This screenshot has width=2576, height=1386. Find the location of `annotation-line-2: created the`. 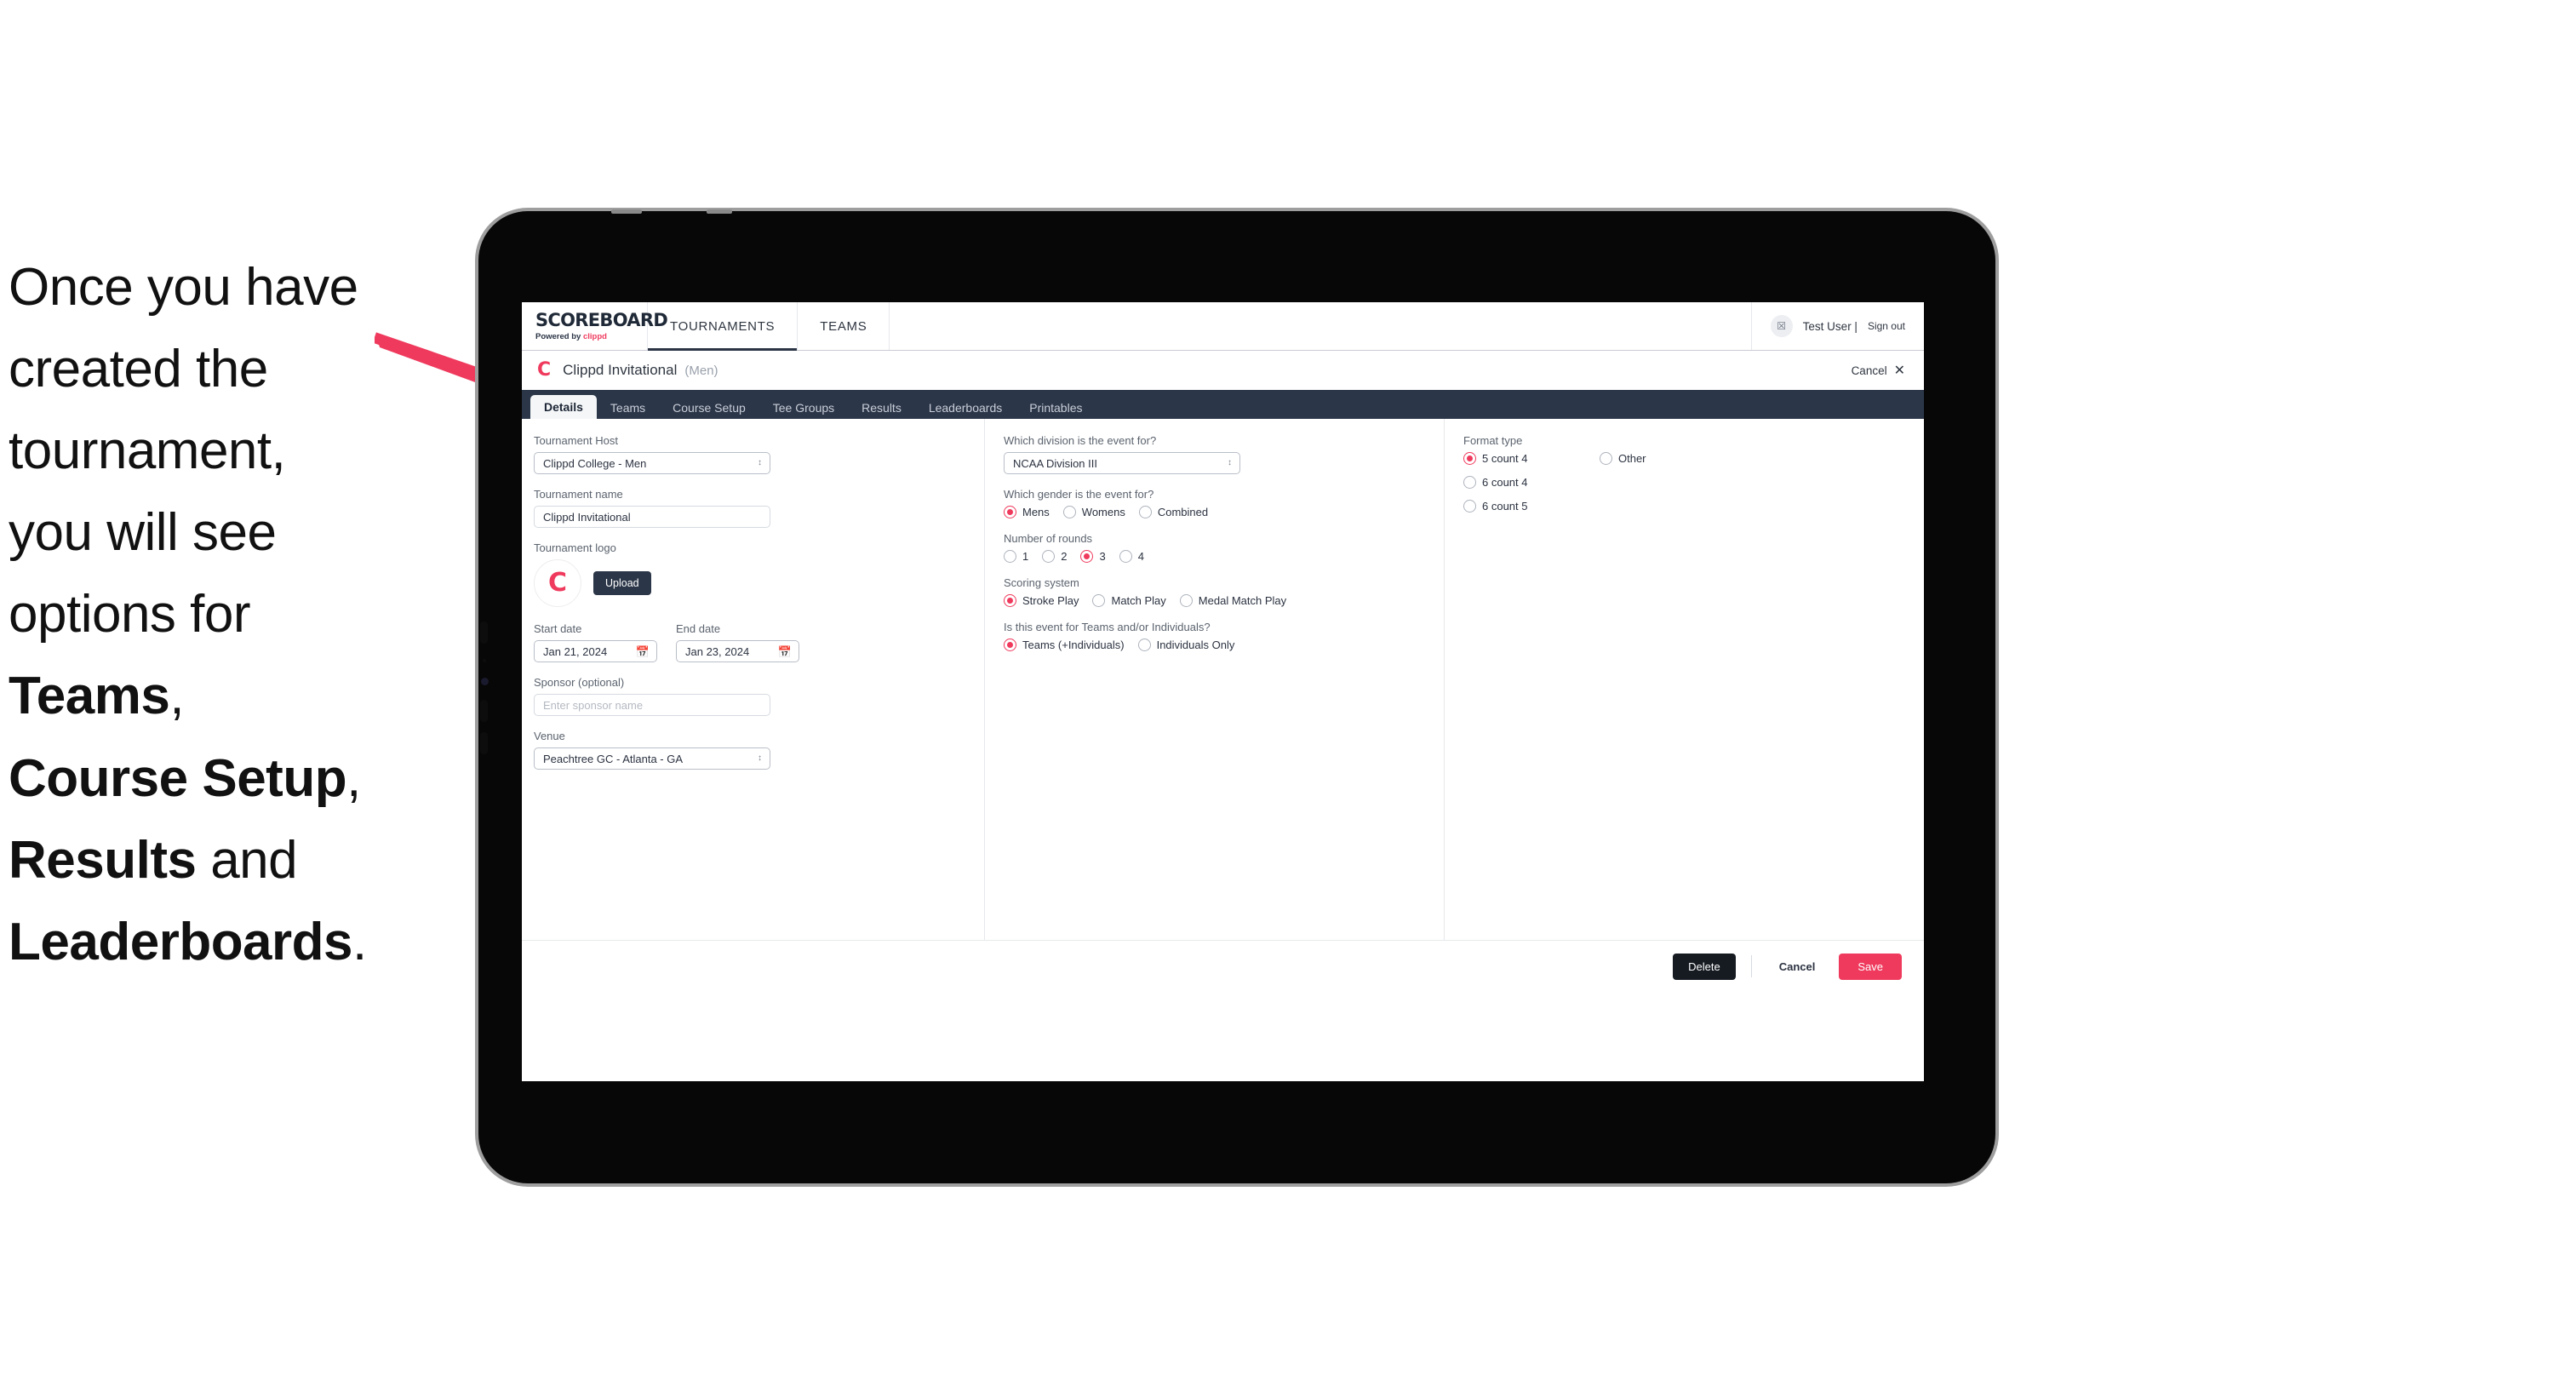

annotation-line-2: created the is located at coordinates (138, 369).